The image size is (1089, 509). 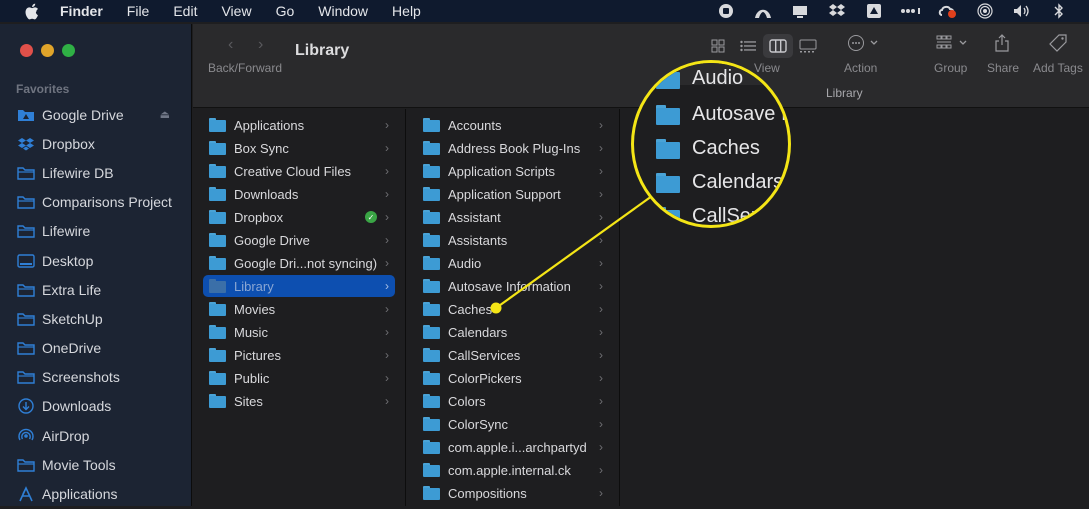 What do you see at coordinates (513, 470) in the screenshot?
I see `column-item-com-apple-internal-ck: com.apple.internal.ck ›` at bounding box center [513, 470].